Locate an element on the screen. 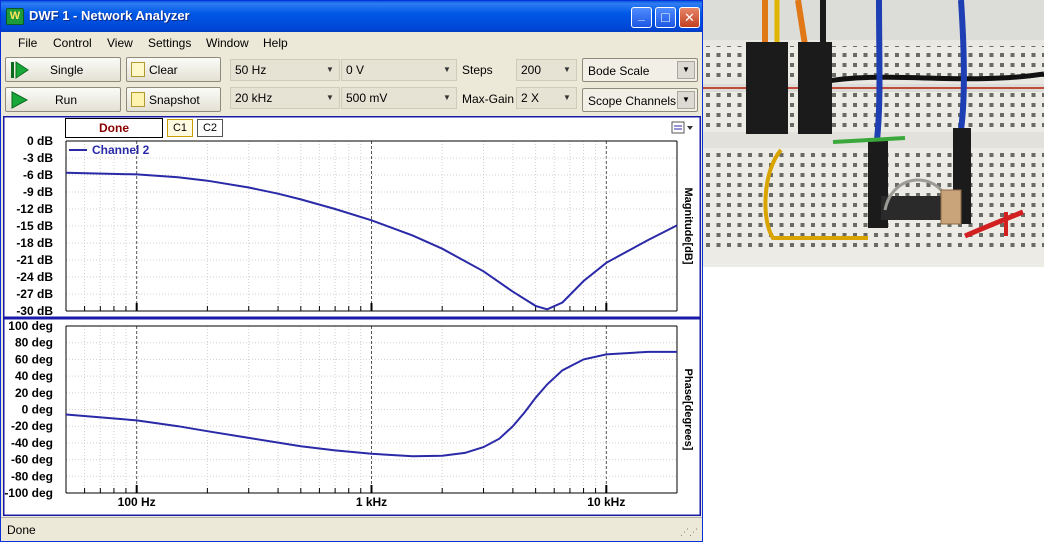 The image size is (1044, 542). x-tick-label: 100 Hz is located at coordinates (137, 502).